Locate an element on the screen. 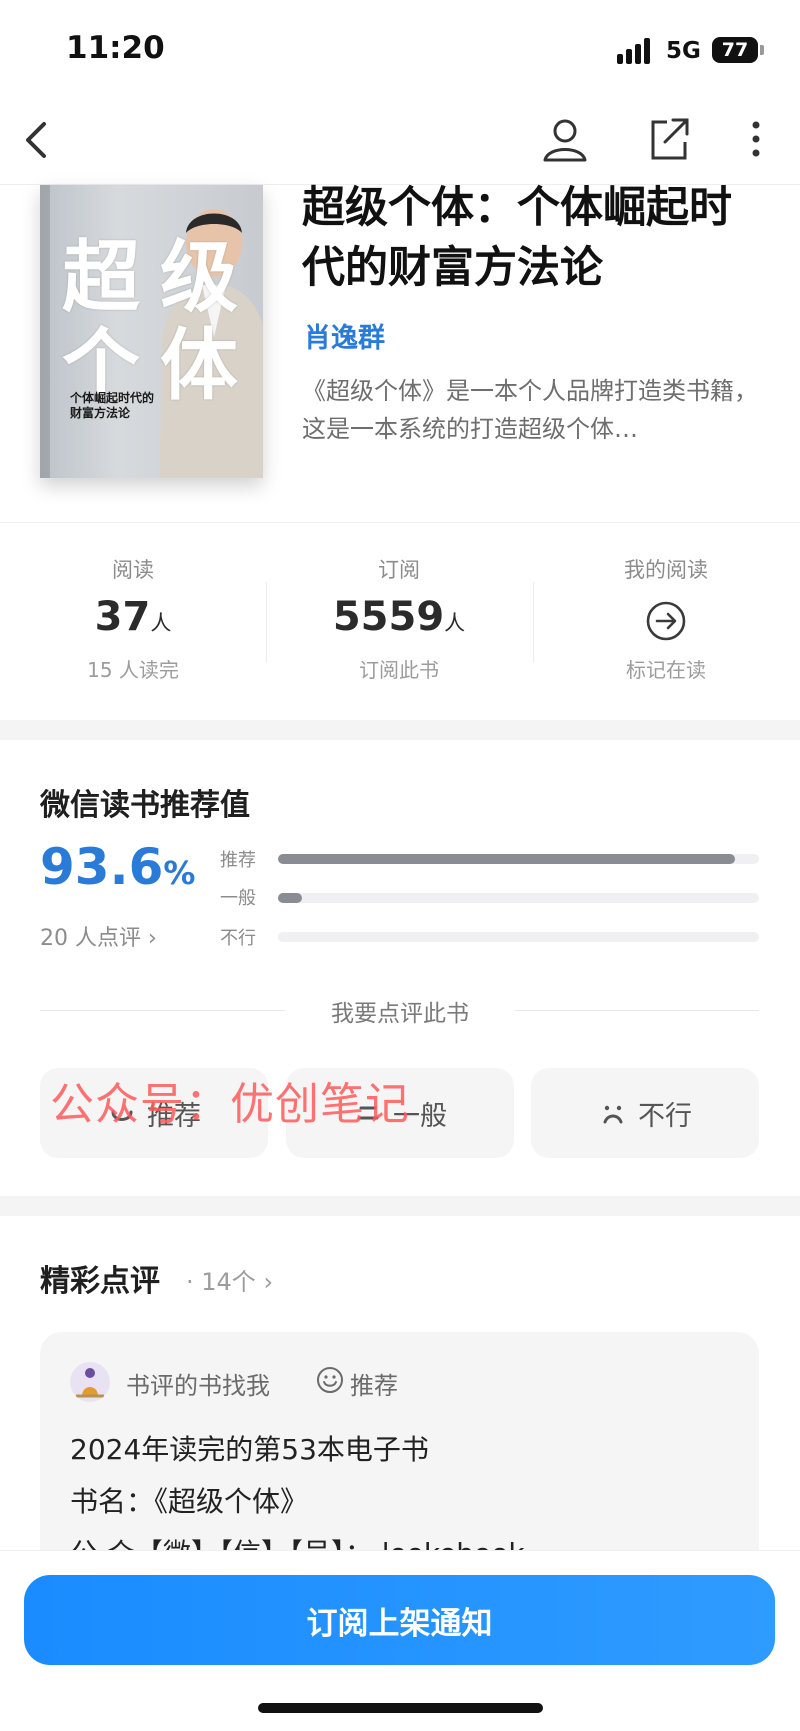  stat-read: 阅读 37人 15 人读完 is located at coordinates (133, 618).